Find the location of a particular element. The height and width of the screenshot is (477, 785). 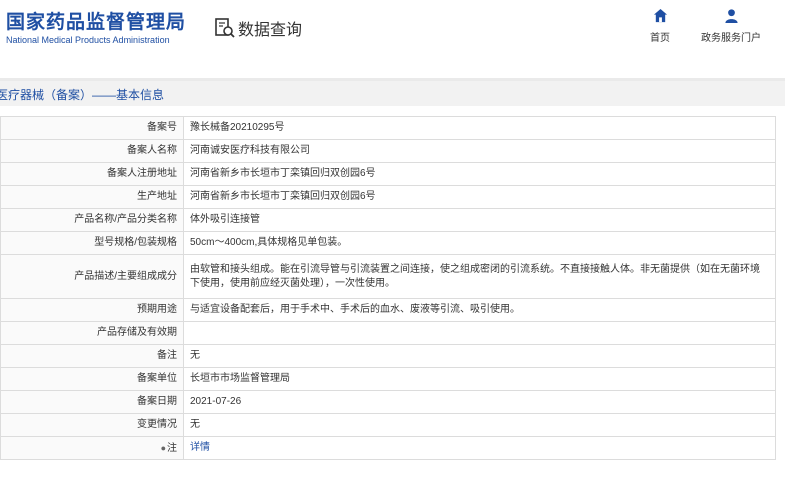

row-label: 变更情况 is located at coordinates (92, 425).